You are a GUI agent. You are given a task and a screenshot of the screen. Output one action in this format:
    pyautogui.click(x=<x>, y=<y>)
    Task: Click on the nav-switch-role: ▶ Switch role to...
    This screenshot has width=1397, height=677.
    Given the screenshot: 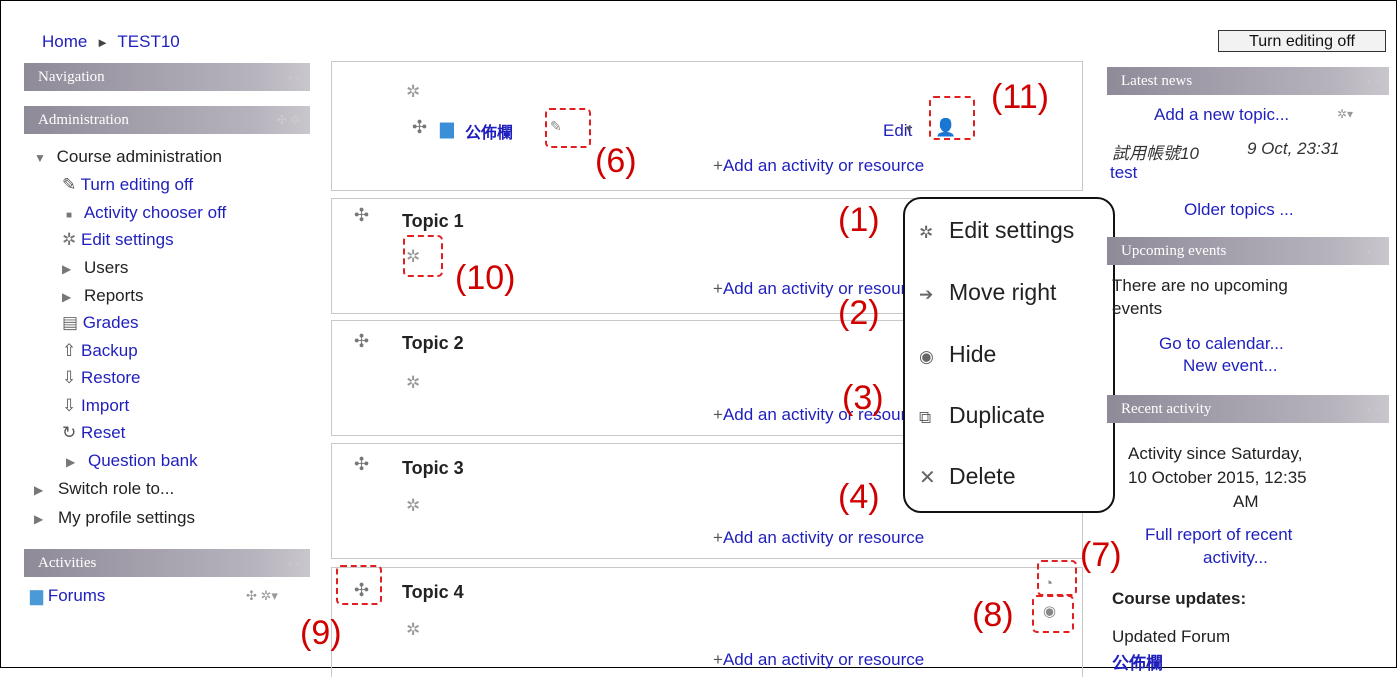 What is the action you would take?
    pyautogui.click(x=104, y=489)
    